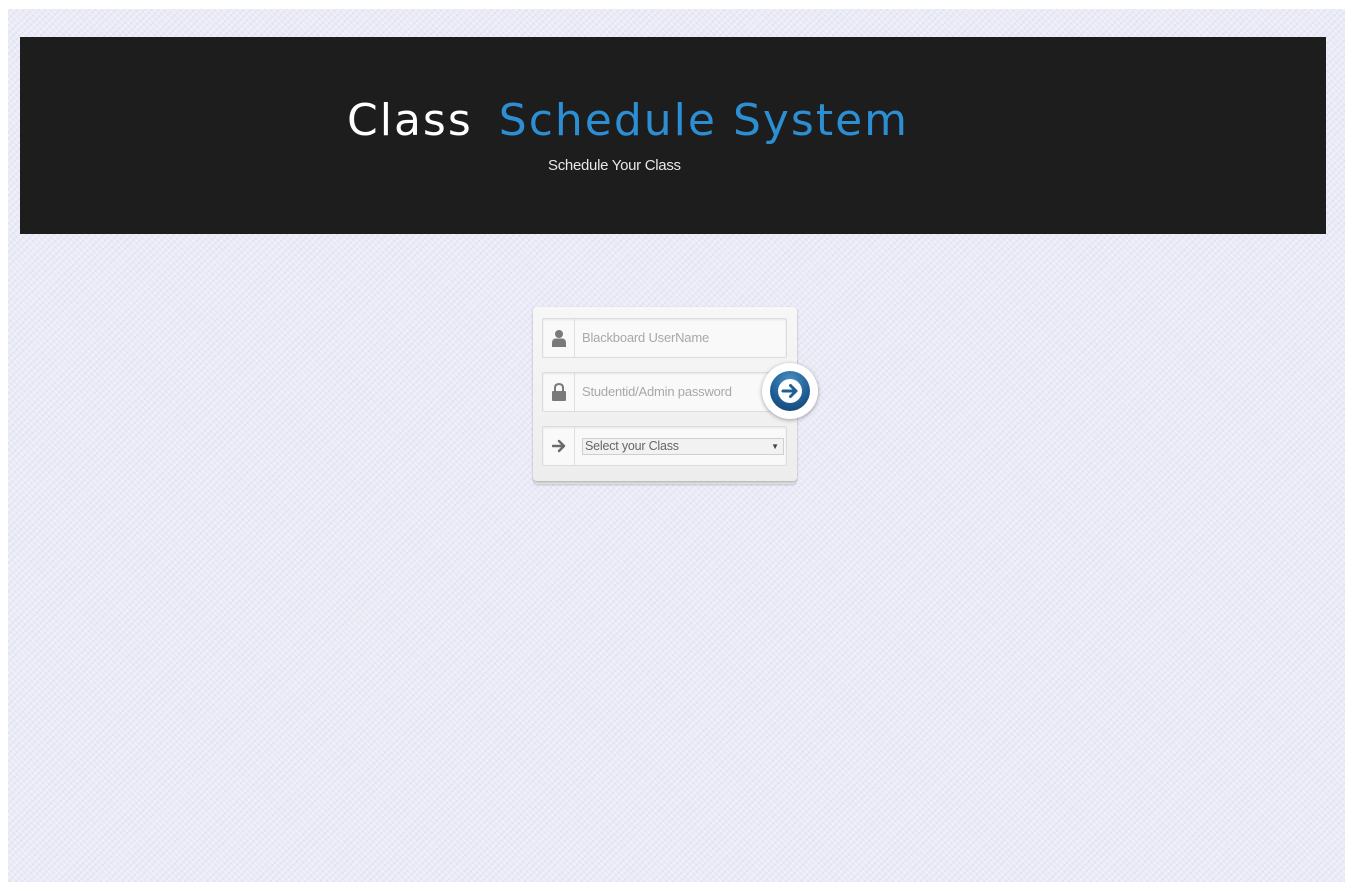 The height and width of the screenshot is (882, 1347). What do you see at coordinates (645, 337) in the screenshot?
I see `username-placeholder: Blackboard UserName` at bounding box center [645, 337].